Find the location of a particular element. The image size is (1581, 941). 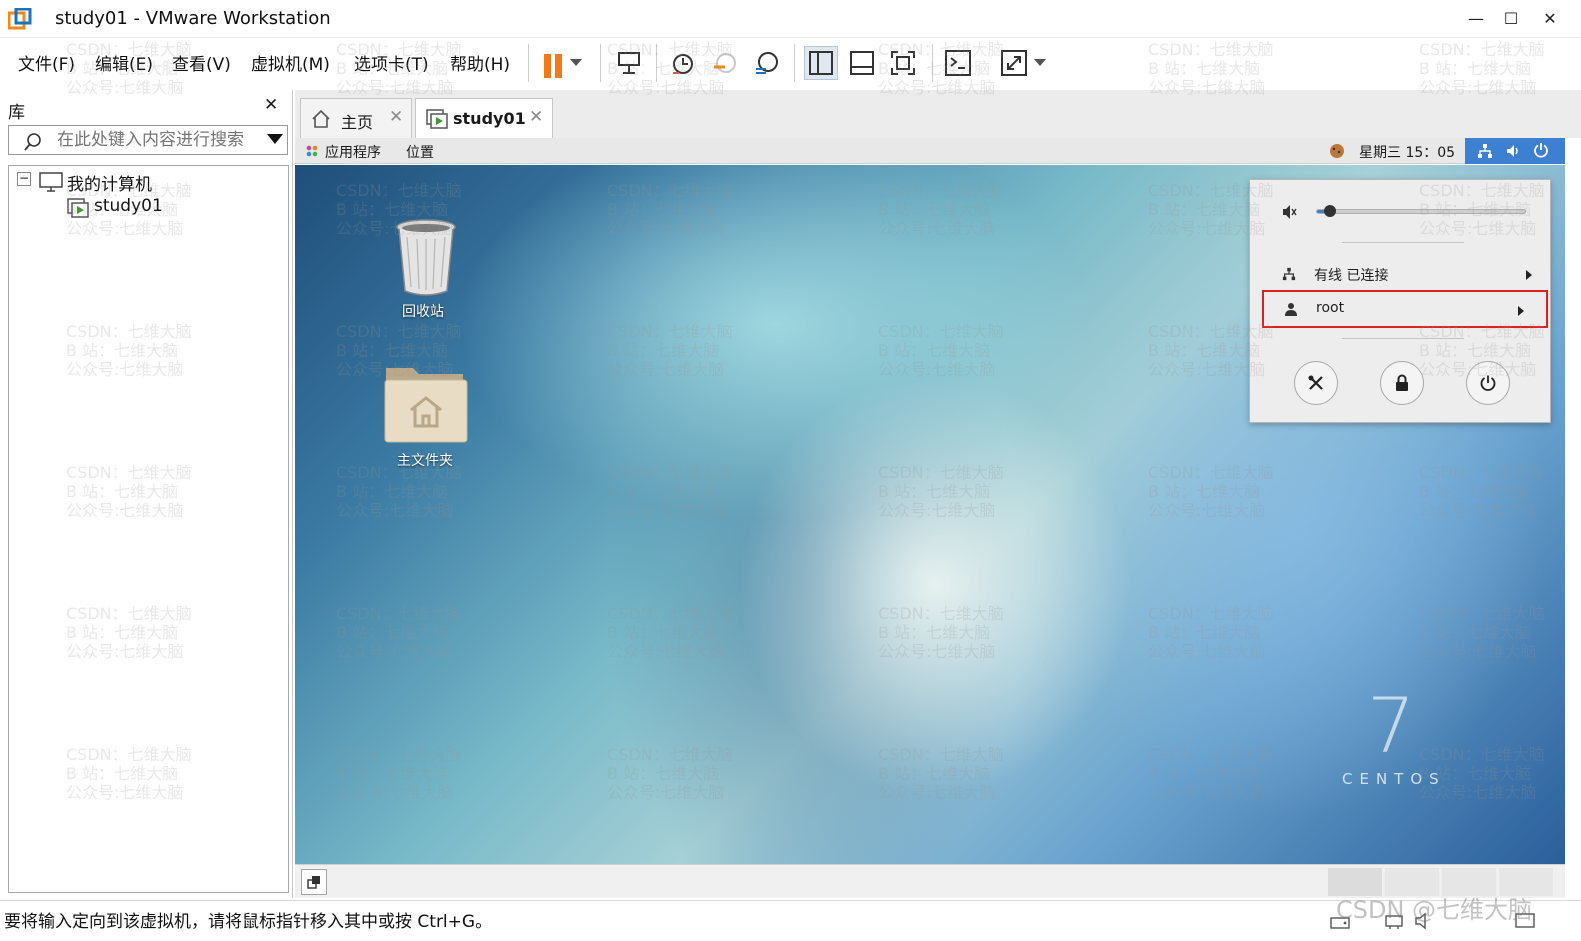

settings-tools-icon is located at coordinates (1315, 382).